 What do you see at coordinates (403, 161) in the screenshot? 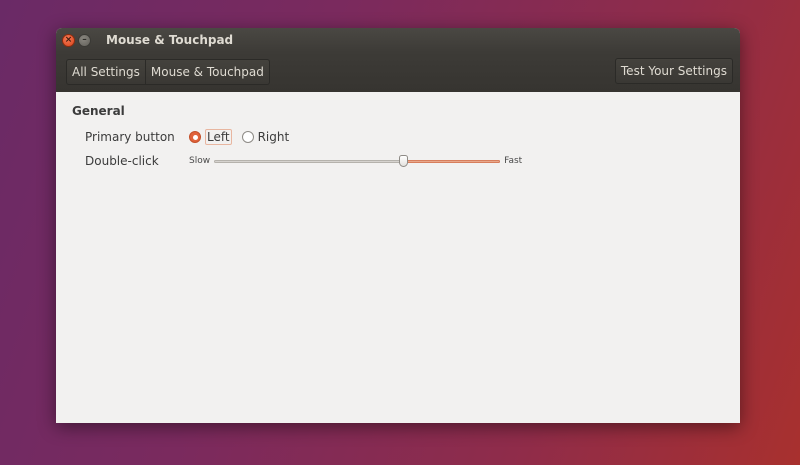
I see `slider-thumb` at bounding box center [403, 161].